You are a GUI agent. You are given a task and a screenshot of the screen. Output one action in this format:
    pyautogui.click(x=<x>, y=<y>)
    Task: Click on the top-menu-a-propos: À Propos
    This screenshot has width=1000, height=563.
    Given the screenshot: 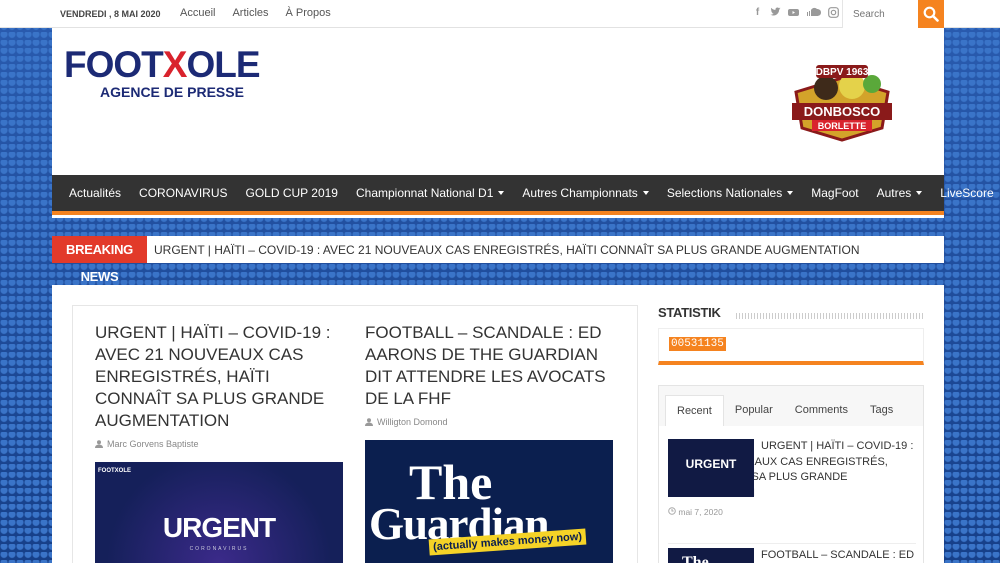 What is the action you would take?
    pyautogui.click(x=308, y=13)
    